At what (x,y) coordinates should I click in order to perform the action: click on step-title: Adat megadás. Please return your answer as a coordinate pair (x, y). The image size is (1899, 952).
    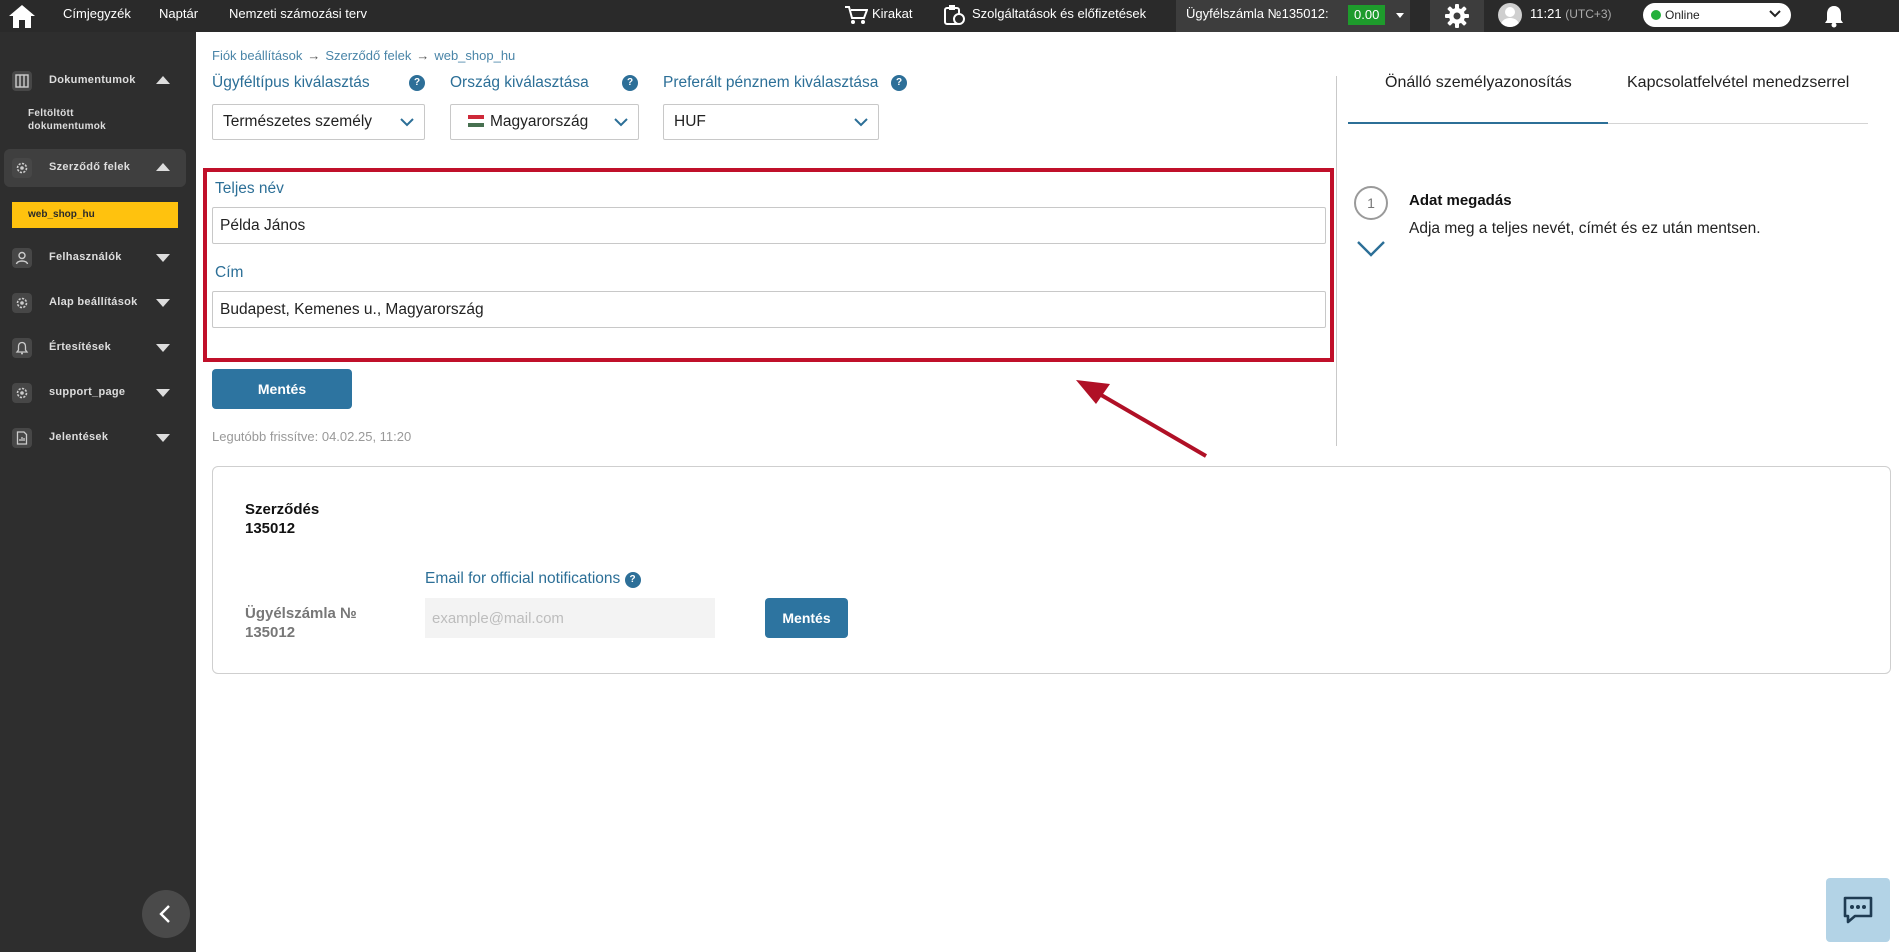
    Looking at the image, I should click on (1460, 200).